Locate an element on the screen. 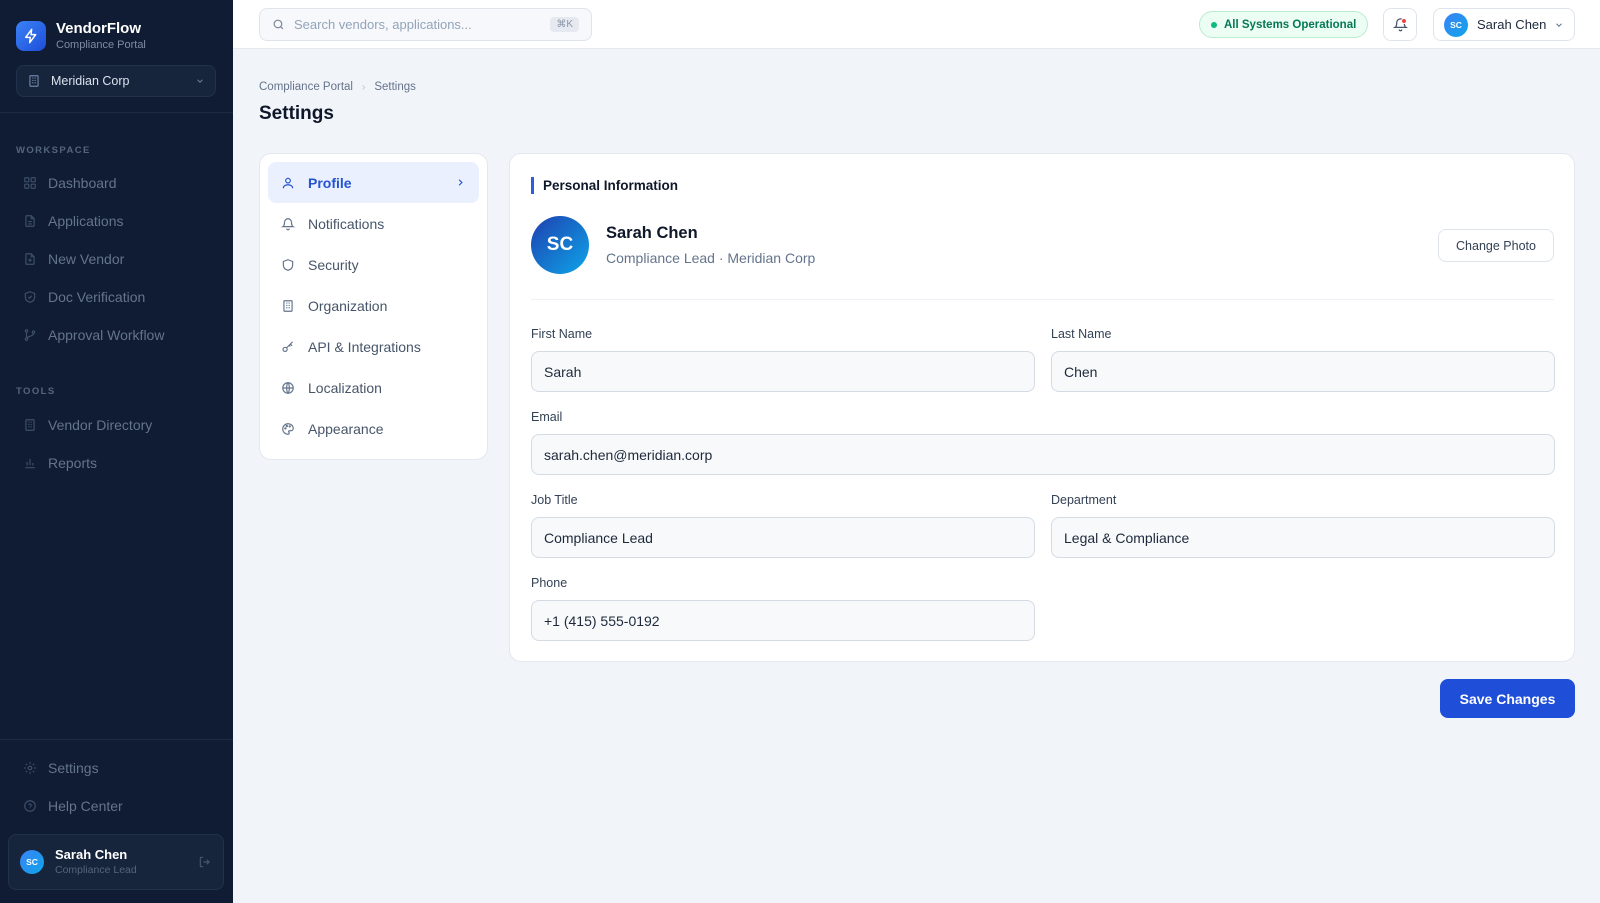  breadcrumb-item-current: Settings is located at coordinates (395, 87).